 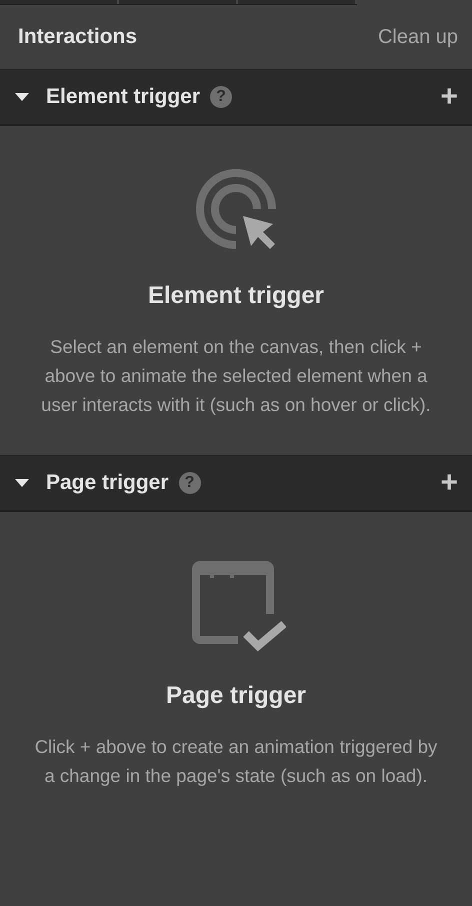 What do you see at coordinates (236, 376) in the screenshot?
I see `empty-state-description: Select an element on the canvas, then click + above to animate the selected element when a user interacts with it (such as on hover or click).` at bounding box center [236, 376].